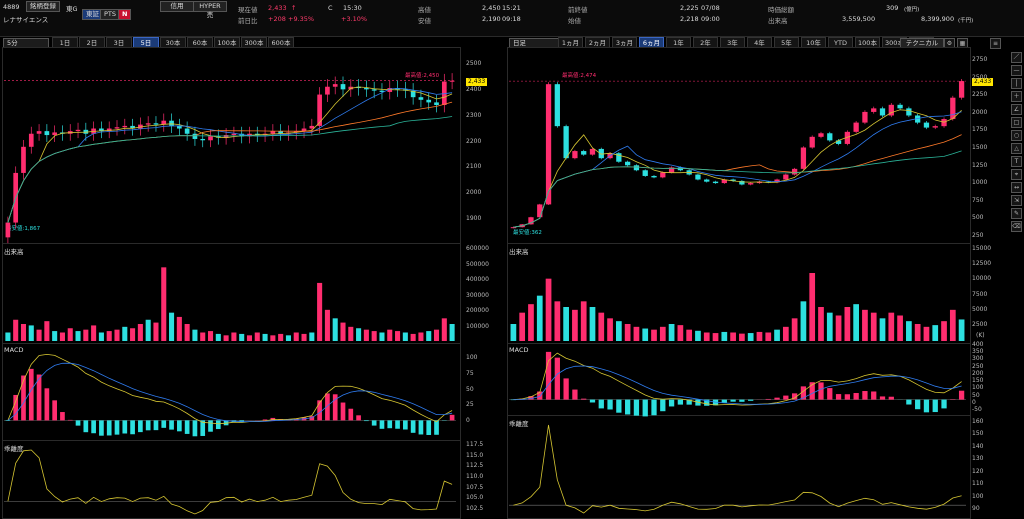 This screenshot has height=519, width=1024. I want to click on left-macd-signal-line, so click(230, 392).